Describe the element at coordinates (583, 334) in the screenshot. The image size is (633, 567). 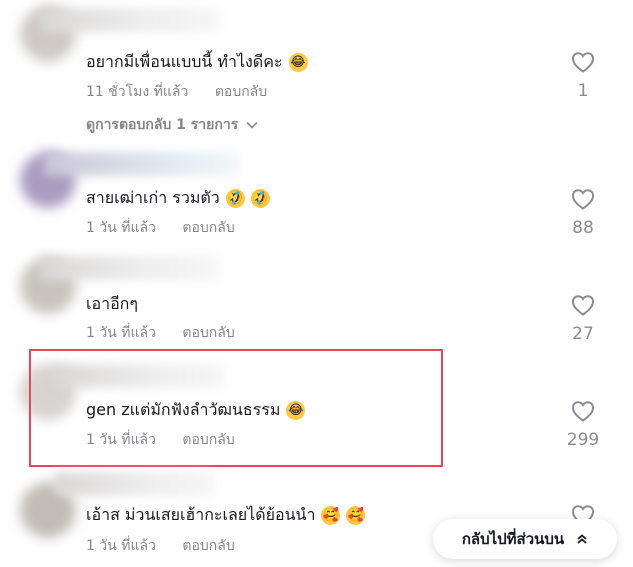
I see `like-count: 27` at that location.